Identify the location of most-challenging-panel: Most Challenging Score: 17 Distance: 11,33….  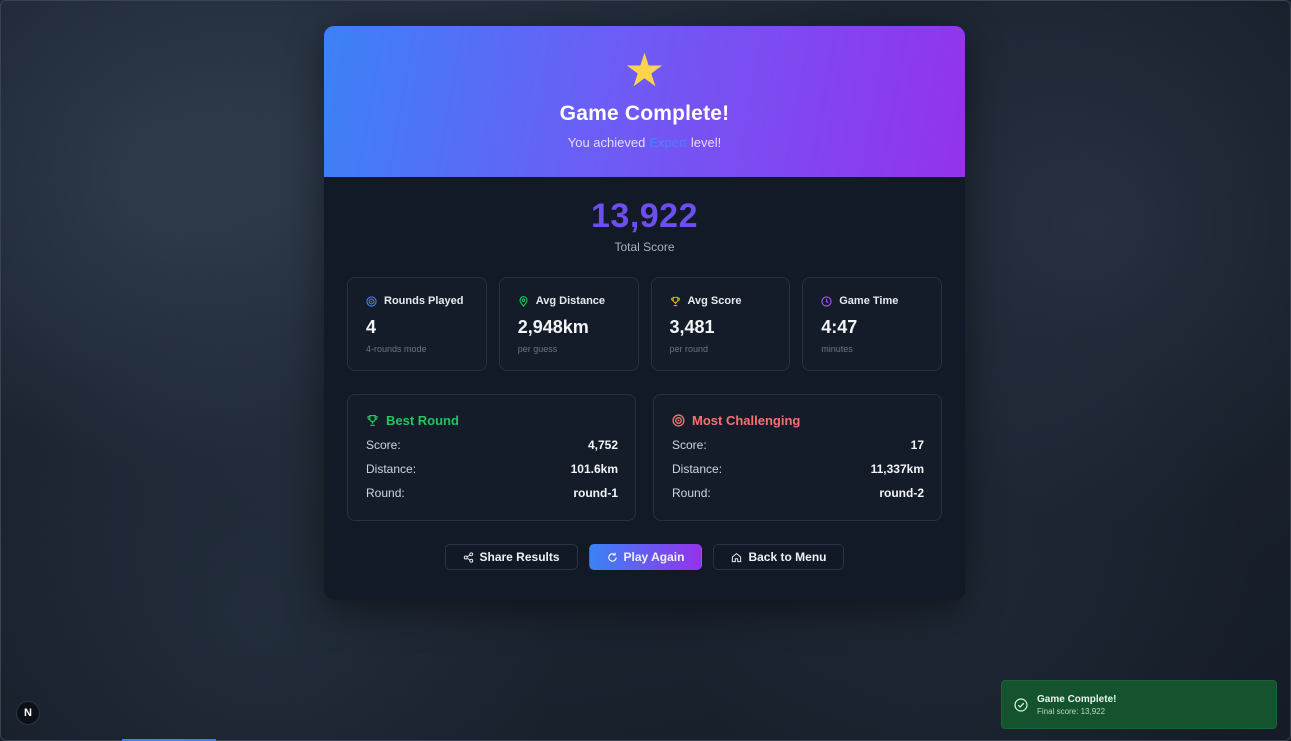
(797, 457).